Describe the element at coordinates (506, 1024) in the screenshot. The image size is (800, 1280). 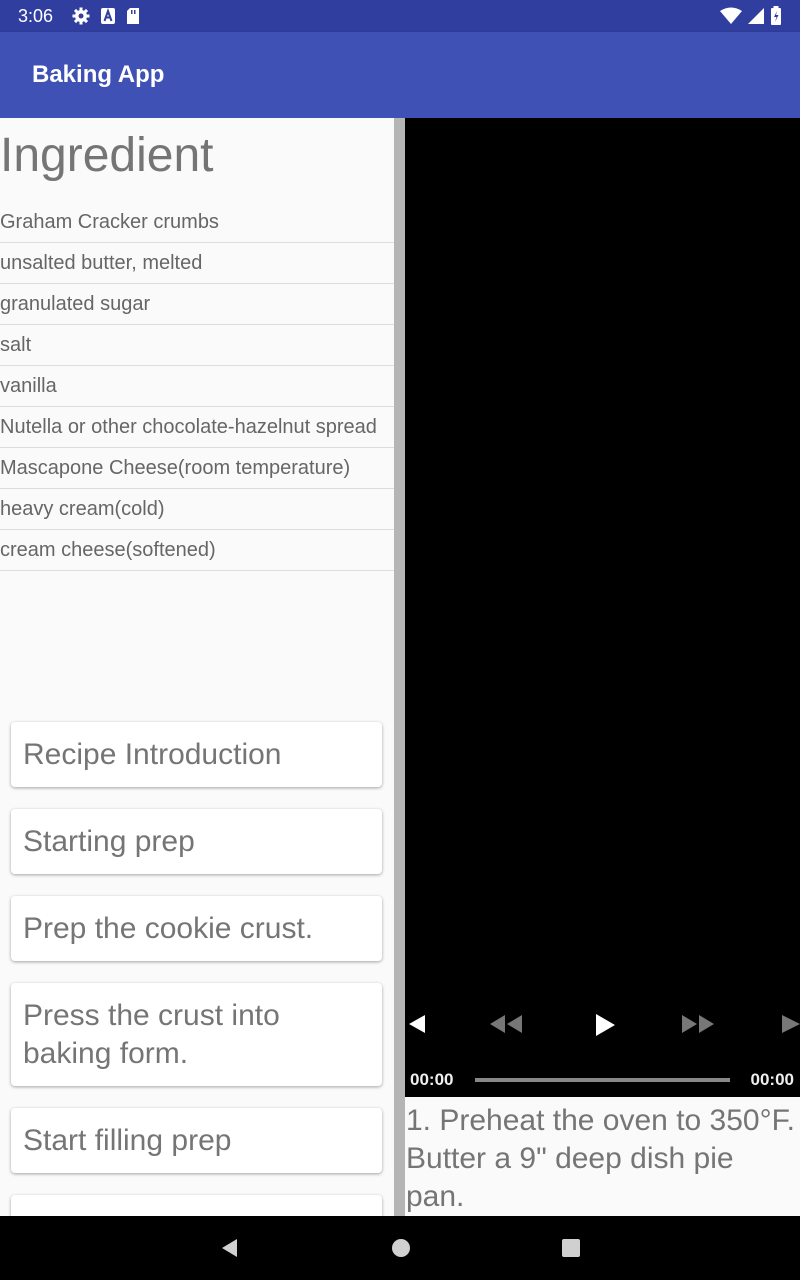
I see `rewind-icon` at that location.